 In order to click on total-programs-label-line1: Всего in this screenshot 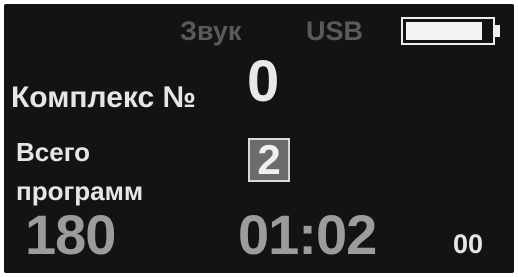, I will do `click(53, 152)`.